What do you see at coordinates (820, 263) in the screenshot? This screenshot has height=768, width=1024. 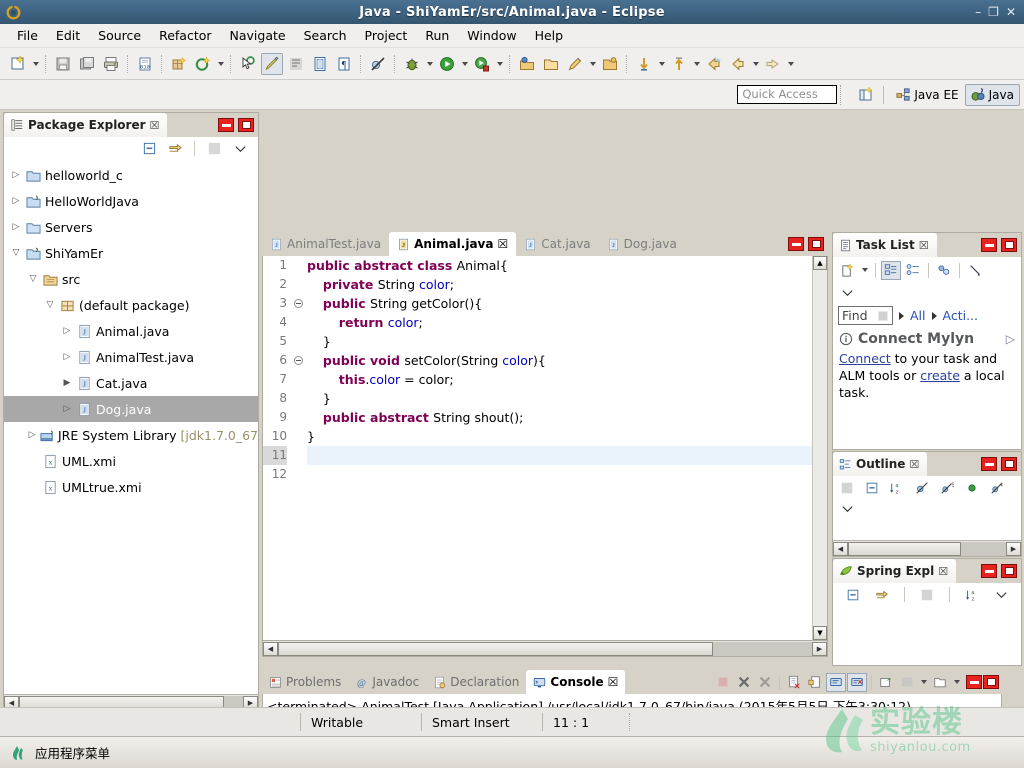 I see `scroll-up-arrow-icon: ▲` at bounding box center [820, 263].